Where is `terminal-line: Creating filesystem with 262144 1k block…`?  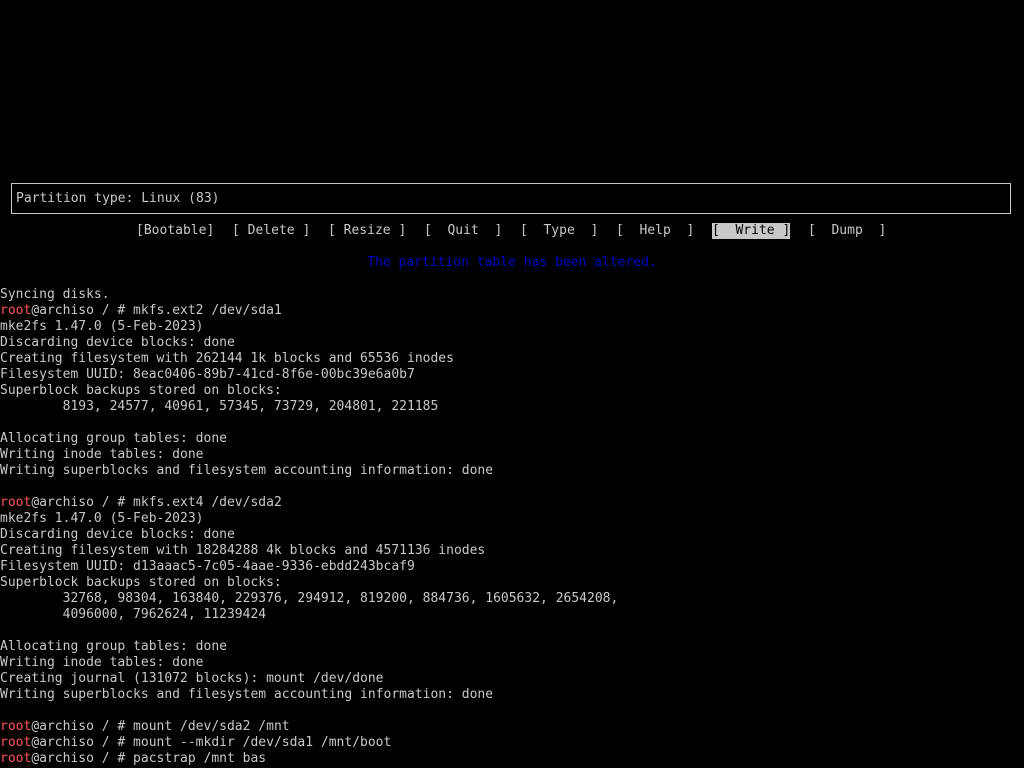 terminal-line: Creating filesystem with 262144 1k block… is located at coordinates (512, 359).